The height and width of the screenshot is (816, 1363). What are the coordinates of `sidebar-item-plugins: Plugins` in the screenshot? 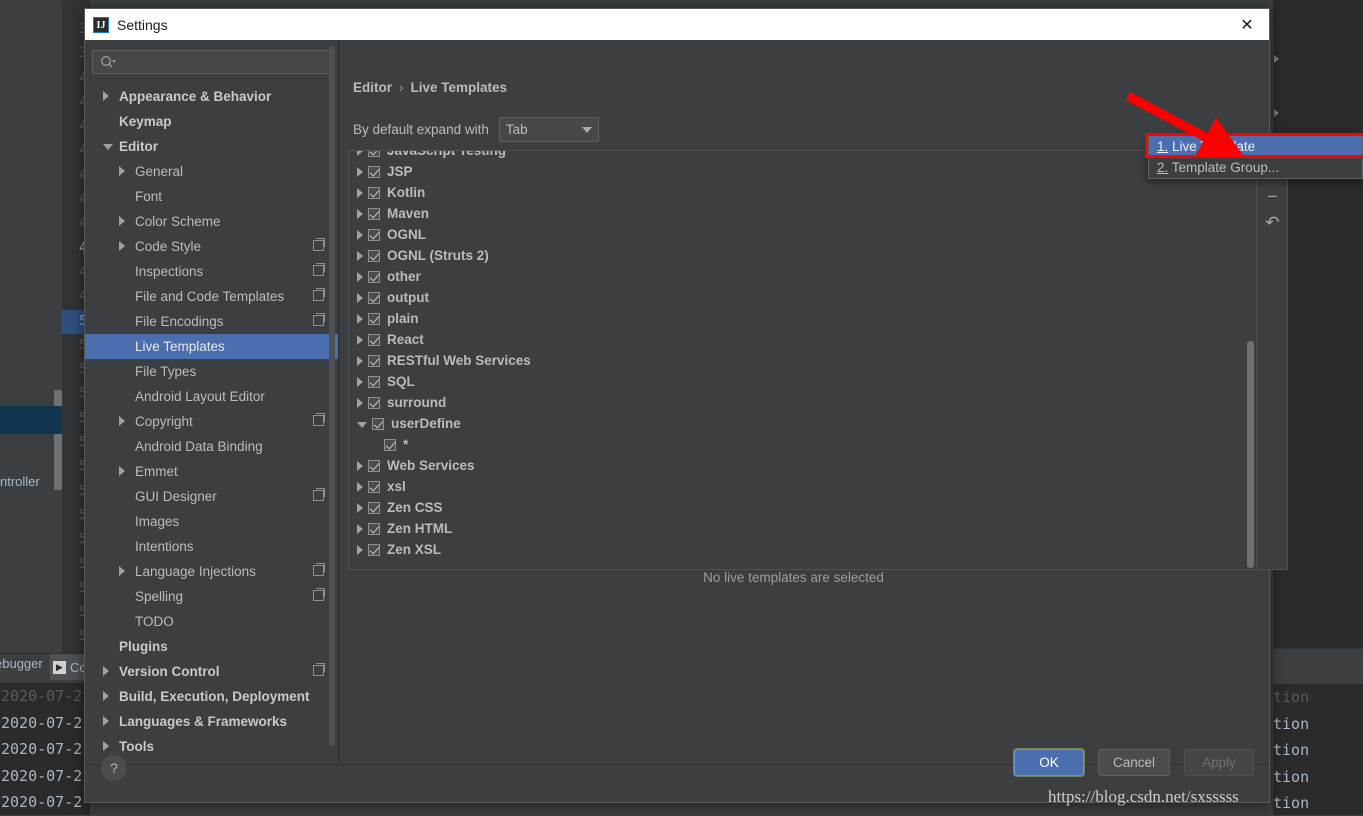 It's located at (211, 646).